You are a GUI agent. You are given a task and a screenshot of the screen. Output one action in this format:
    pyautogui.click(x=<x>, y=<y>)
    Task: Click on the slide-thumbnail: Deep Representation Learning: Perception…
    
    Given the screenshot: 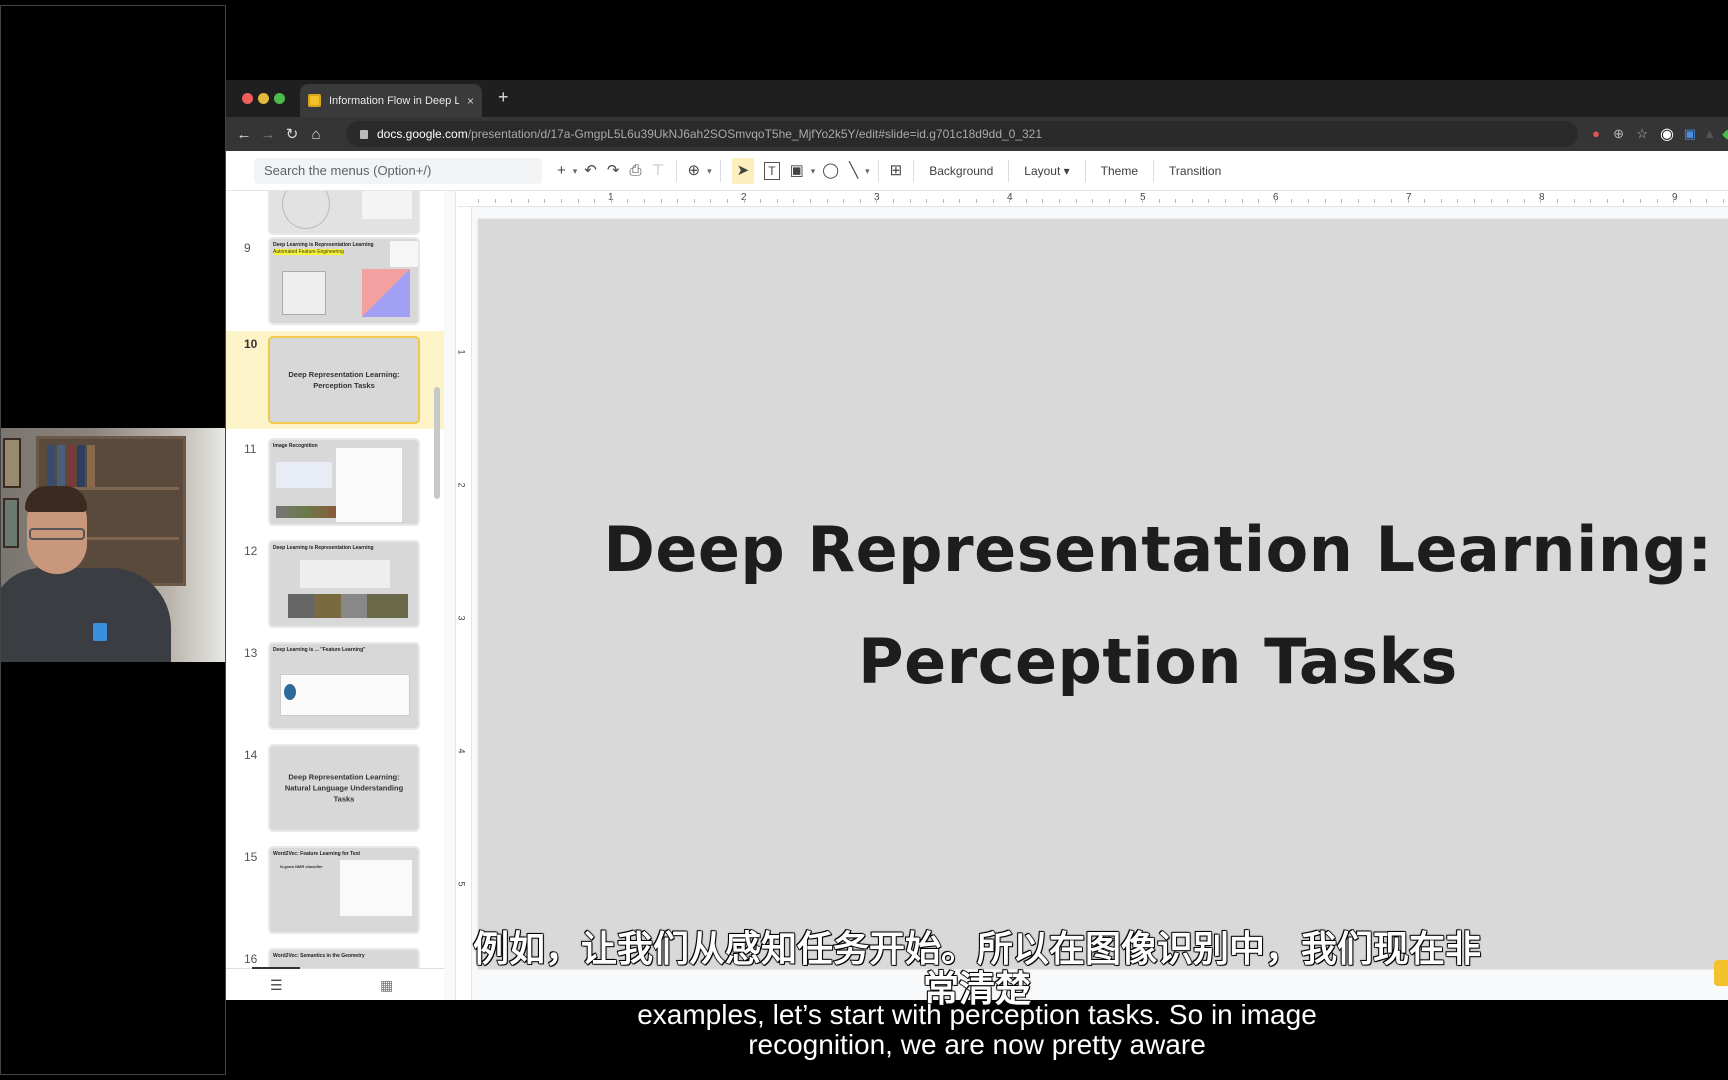 What is the action you would take?
    pyautogui.click(x=344, y=380)
    